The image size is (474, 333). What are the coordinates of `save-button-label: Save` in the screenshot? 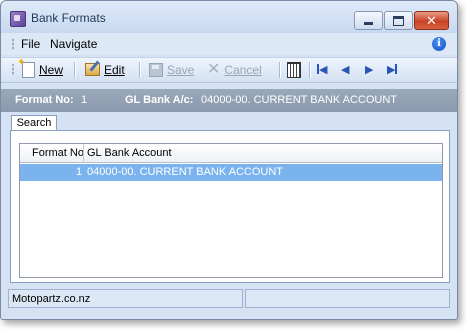 It's located at (181, 69).